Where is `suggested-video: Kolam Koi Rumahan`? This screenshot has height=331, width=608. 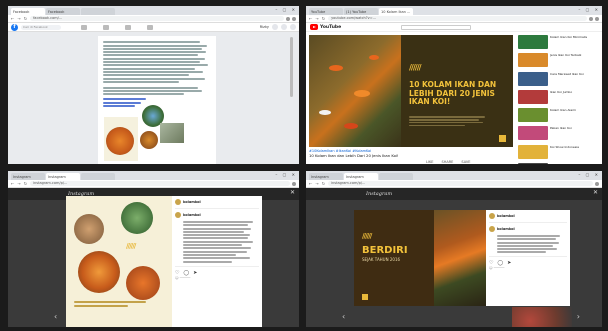
suggested-video: Kolam Koi Rumahan is located at coordinates (559, 163).